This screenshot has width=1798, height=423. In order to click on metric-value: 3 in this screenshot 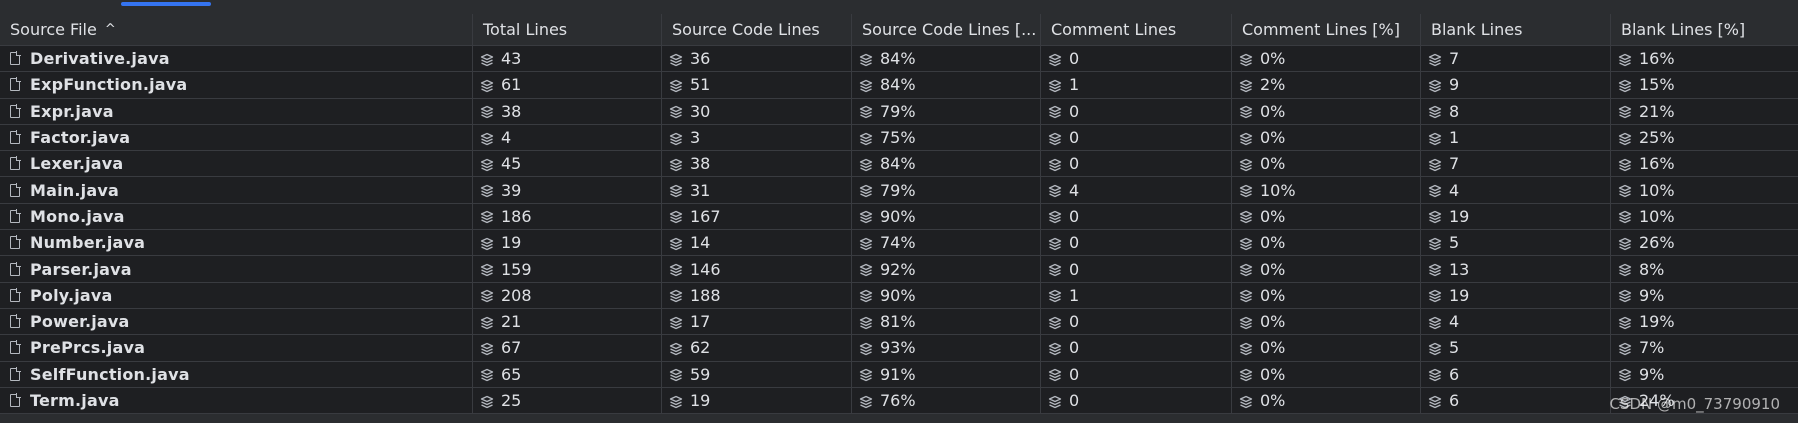, I will do `click(695, 138)`.